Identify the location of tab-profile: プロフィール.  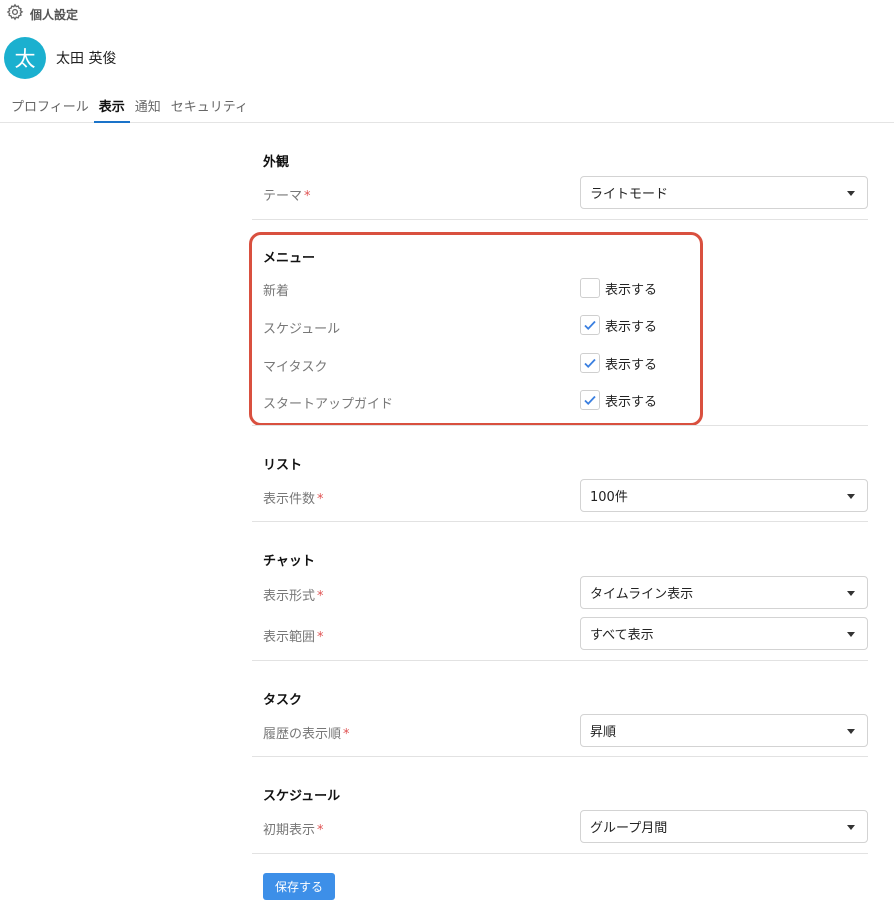
(50, 107).